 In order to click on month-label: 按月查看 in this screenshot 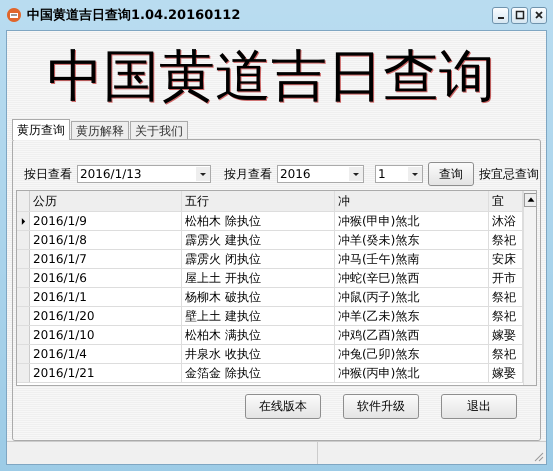, I will do `click(248, 174)`.